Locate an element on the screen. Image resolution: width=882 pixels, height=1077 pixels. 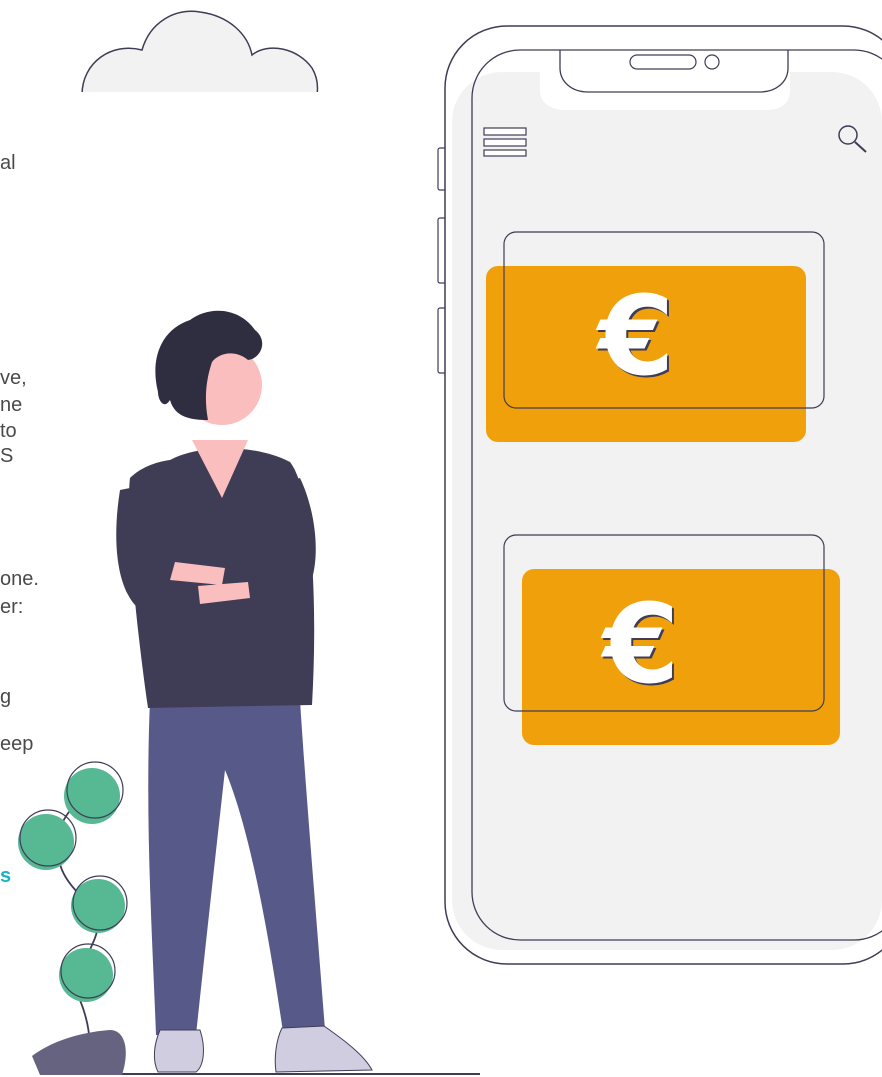
plant is located at coordinates (73, 918).